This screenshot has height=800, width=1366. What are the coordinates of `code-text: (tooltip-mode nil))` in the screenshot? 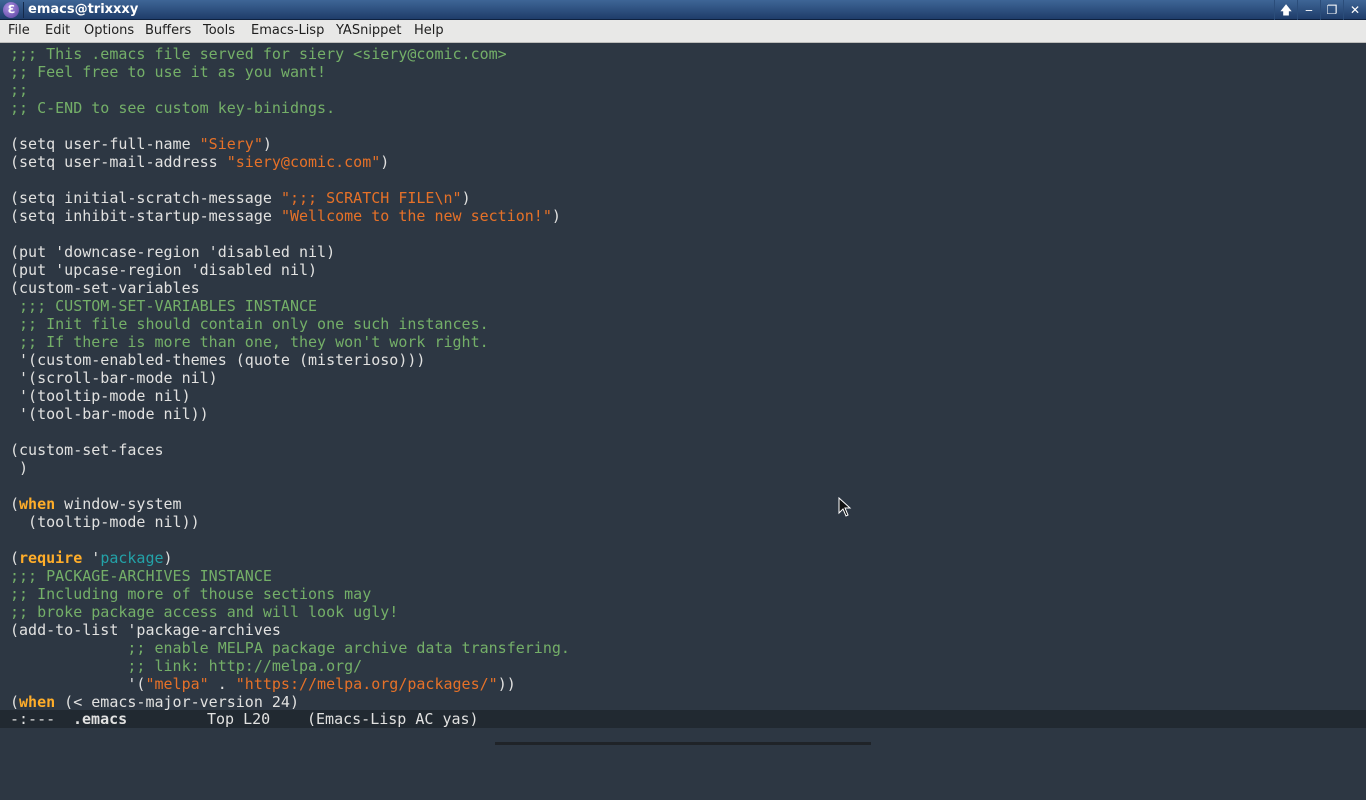 It's located at (105, 522).